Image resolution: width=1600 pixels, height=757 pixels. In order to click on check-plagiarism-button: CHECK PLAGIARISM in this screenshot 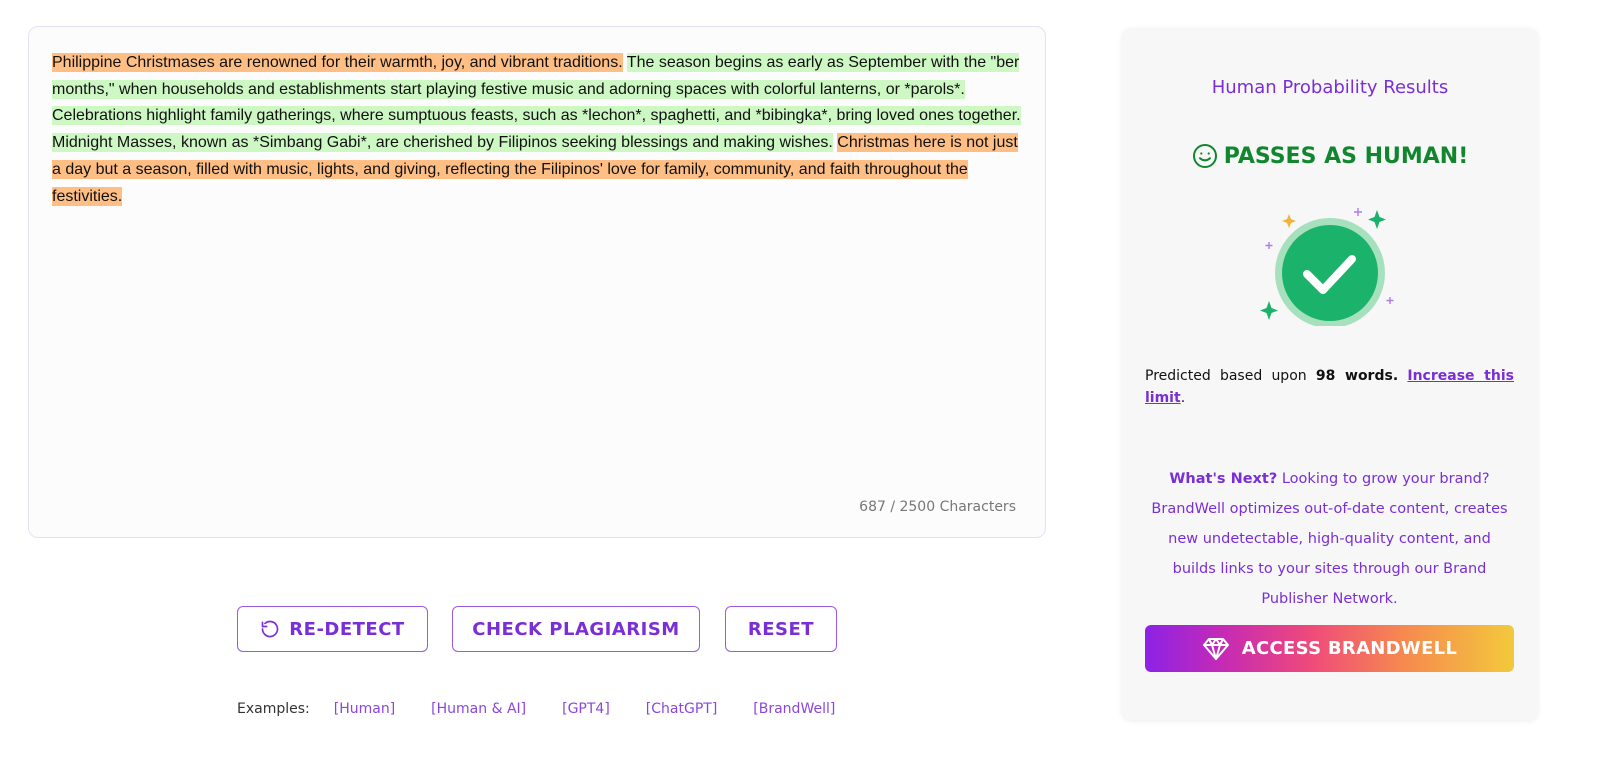, I will do `click(576, 629)`.